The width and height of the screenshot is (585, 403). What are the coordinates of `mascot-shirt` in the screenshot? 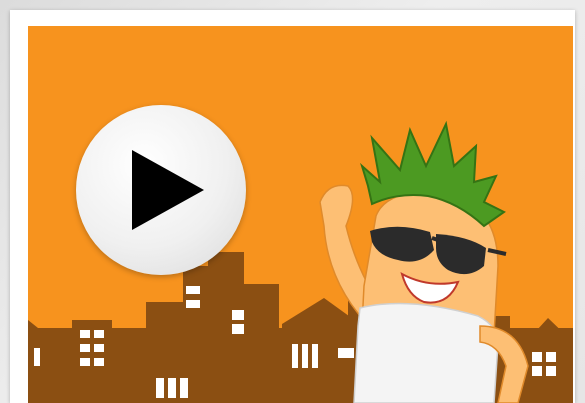 It's located at (426, 352).